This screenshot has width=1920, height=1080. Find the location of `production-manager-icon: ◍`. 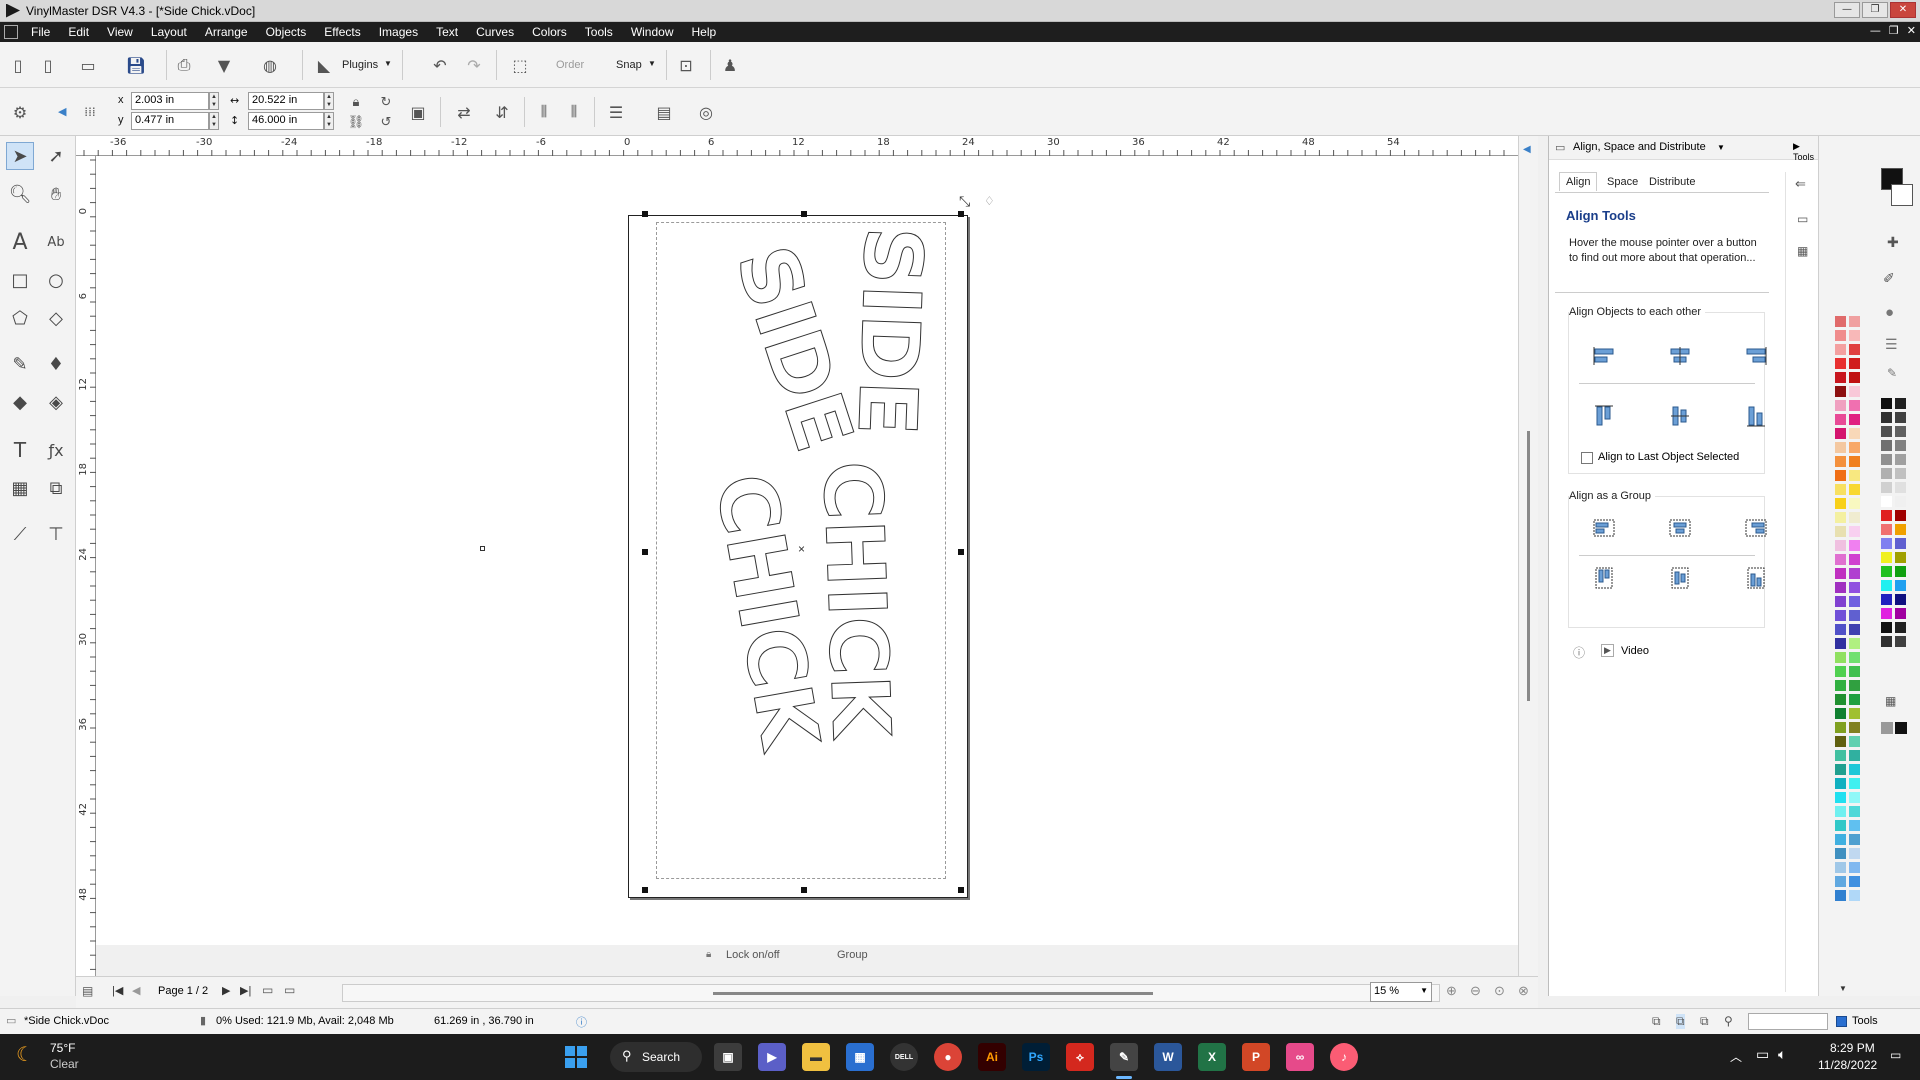

production-manager-icon: ◍ is located at coordinates (270, 65).